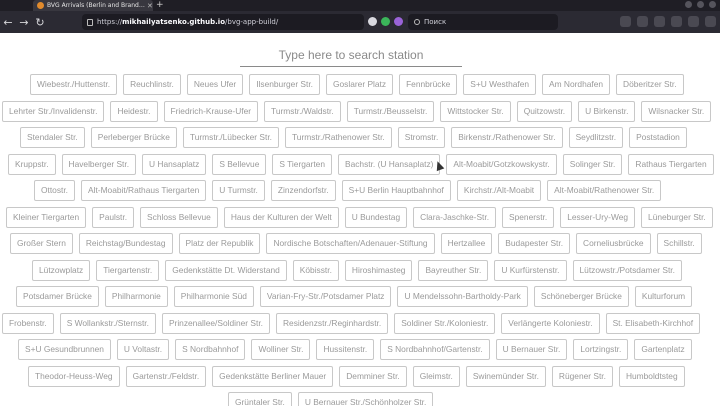  What do you see at coordinates (378, 270) in the screenshot?
I see `station-chip: Hiroshimasteg` at bounding box center [378, 270].